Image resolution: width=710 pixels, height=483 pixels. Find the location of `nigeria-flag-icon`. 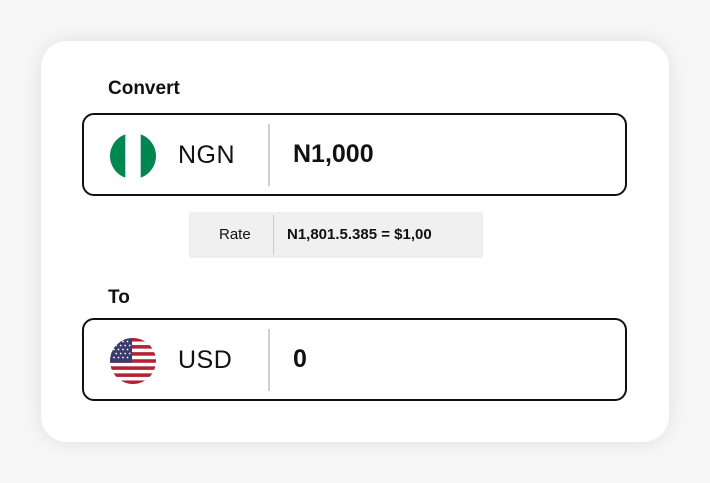

nigeria-flag-icon is located at coordinates (133, 156).